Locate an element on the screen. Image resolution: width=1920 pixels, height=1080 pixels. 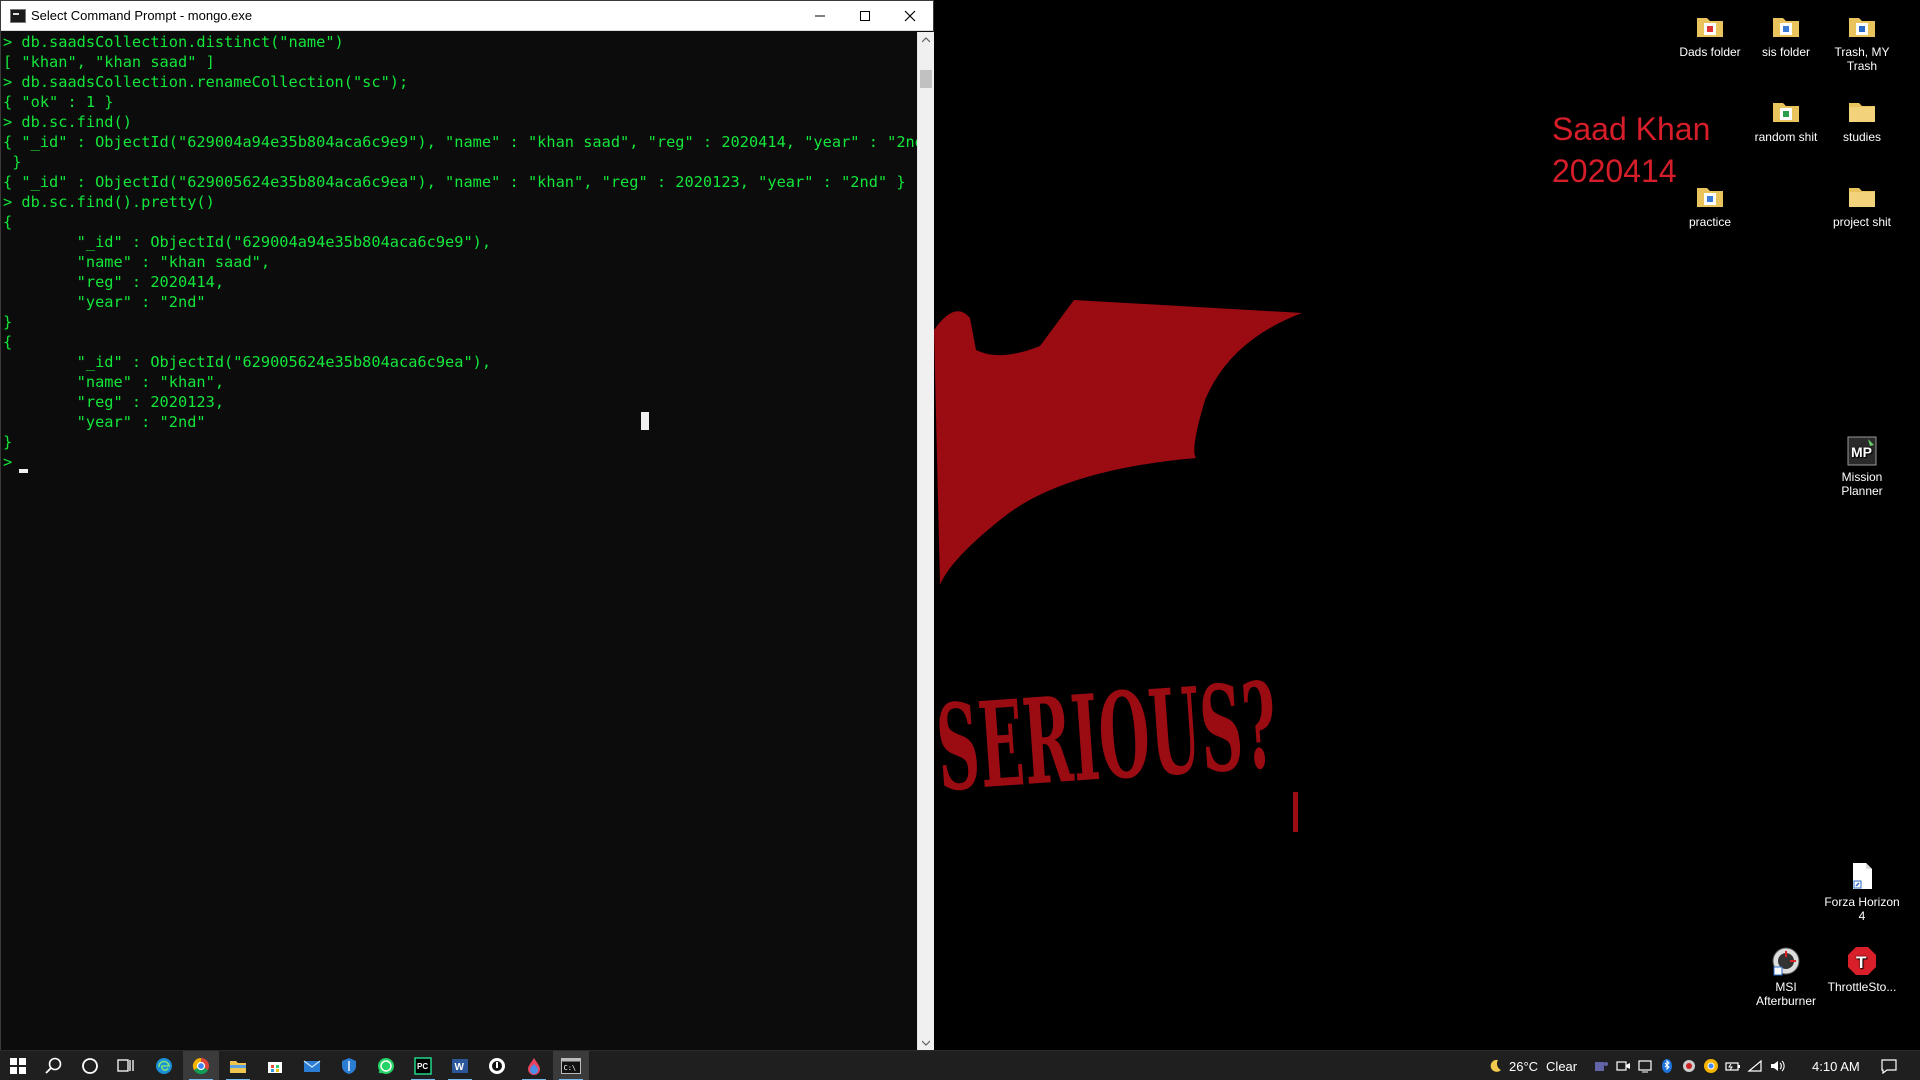
desktop-icon-label: random shit is located at coordinates (1786, 137).